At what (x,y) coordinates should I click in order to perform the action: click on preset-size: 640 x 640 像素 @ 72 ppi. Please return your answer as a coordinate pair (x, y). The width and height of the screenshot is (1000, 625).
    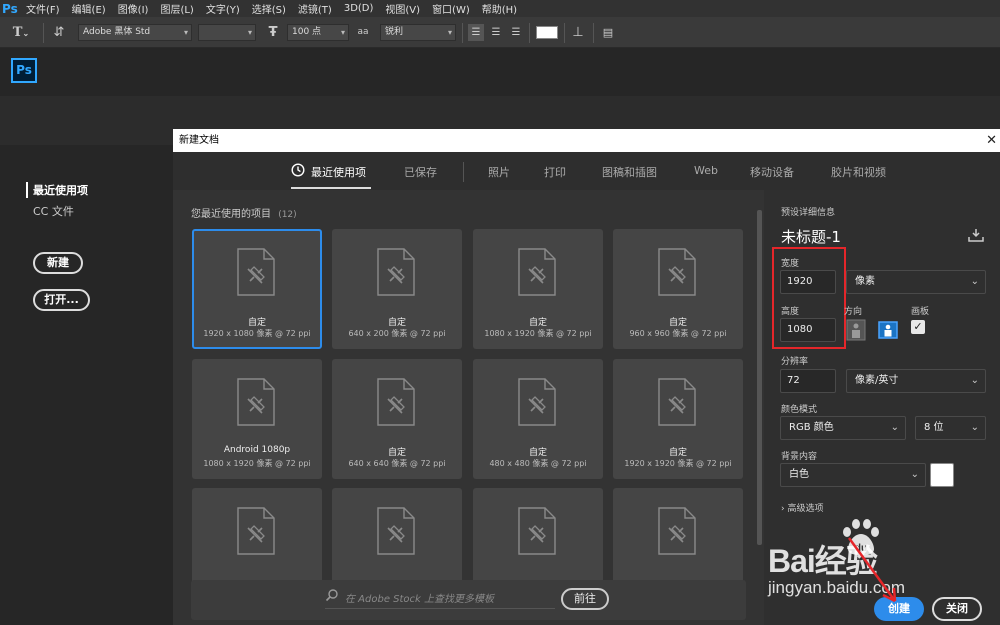
    Looking at the image, I should click on (397, 463).